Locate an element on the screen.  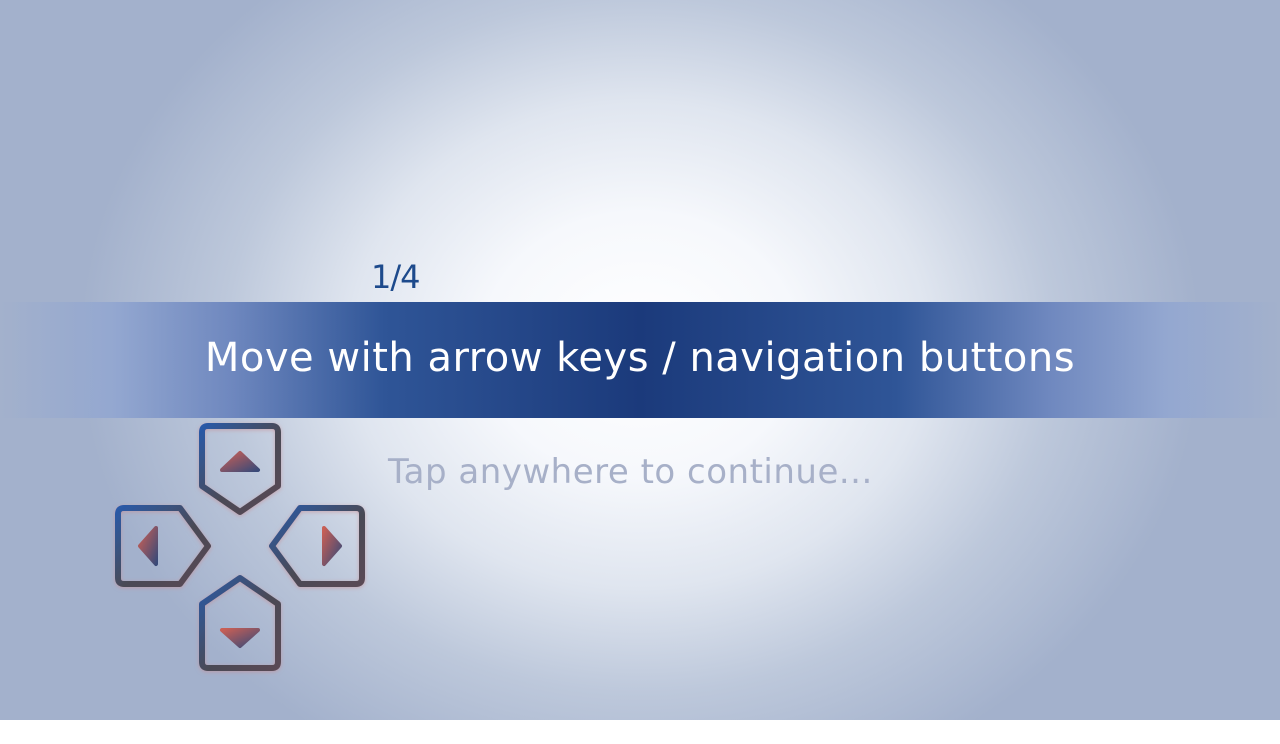
dpad is located at coordinates (240, 545).